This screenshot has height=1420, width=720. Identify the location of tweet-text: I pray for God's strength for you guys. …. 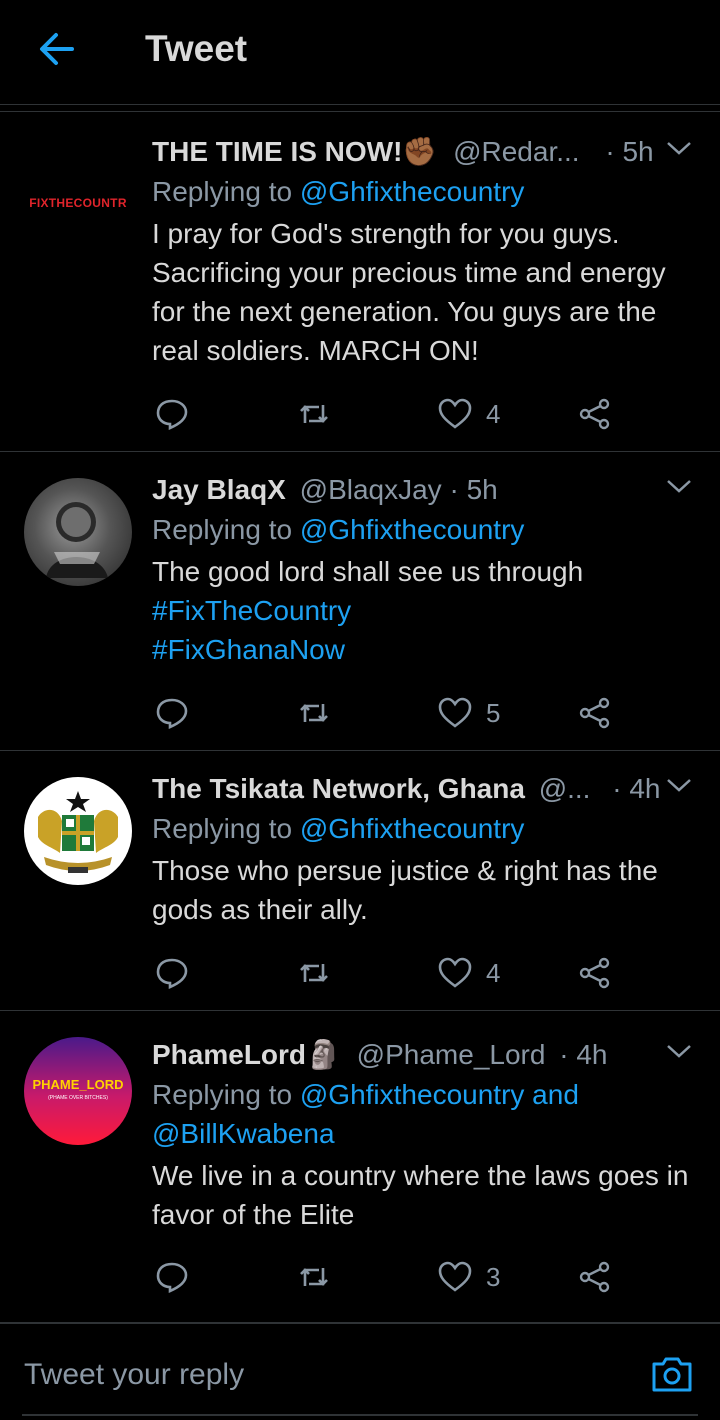
(409, 292).